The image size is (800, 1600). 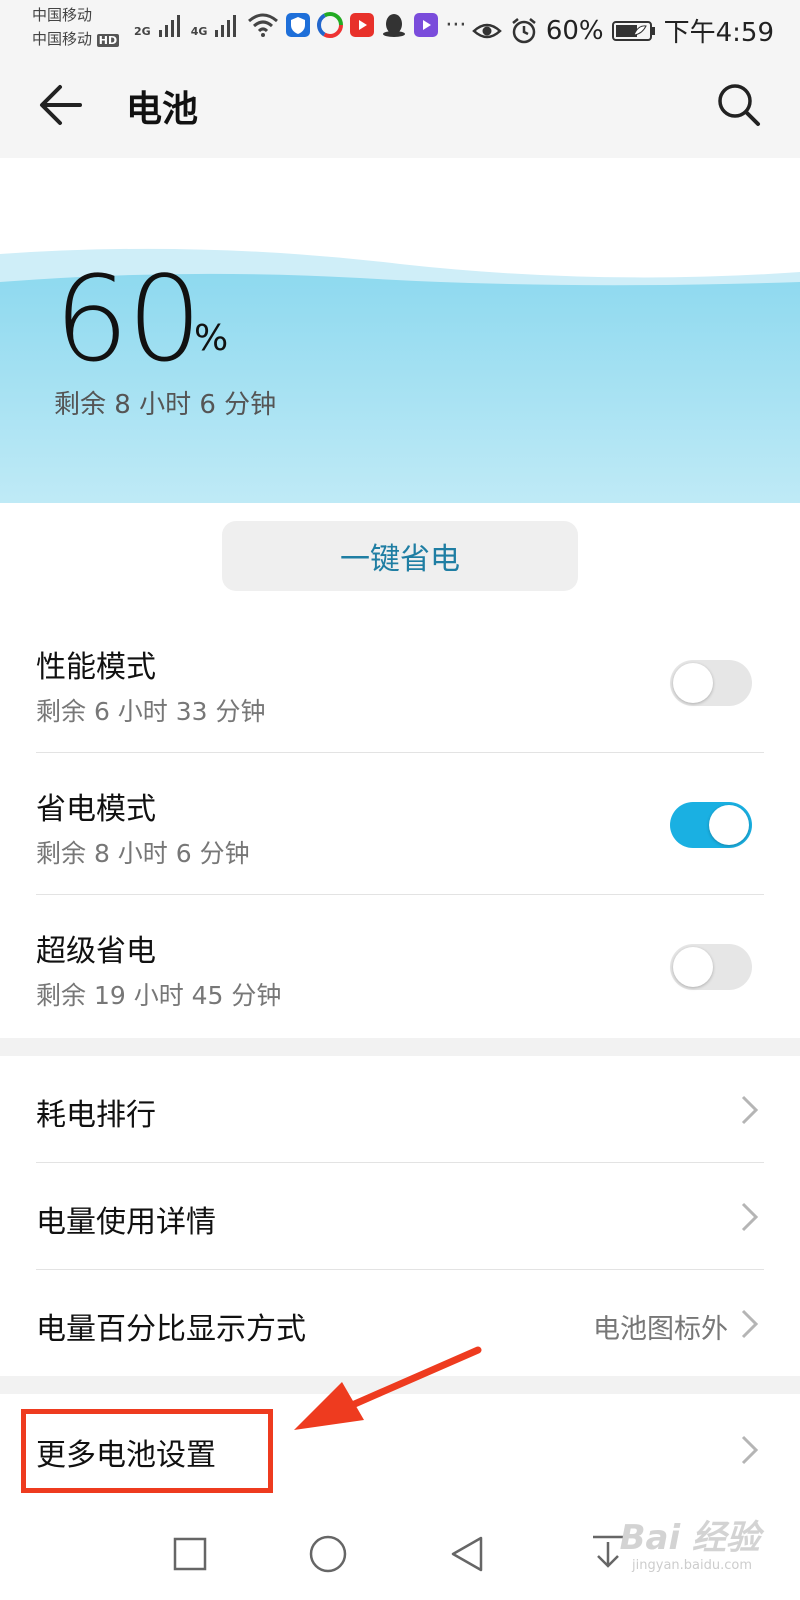 I want to click on media-app-icon, so click(x=426, y=25).